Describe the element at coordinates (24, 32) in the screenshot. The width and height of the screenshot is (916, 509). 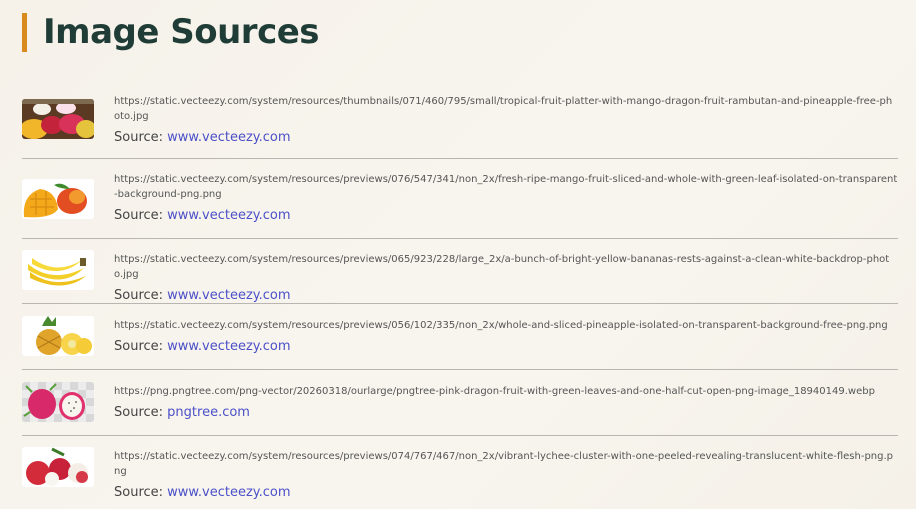
I see `accent-bar` at that location.